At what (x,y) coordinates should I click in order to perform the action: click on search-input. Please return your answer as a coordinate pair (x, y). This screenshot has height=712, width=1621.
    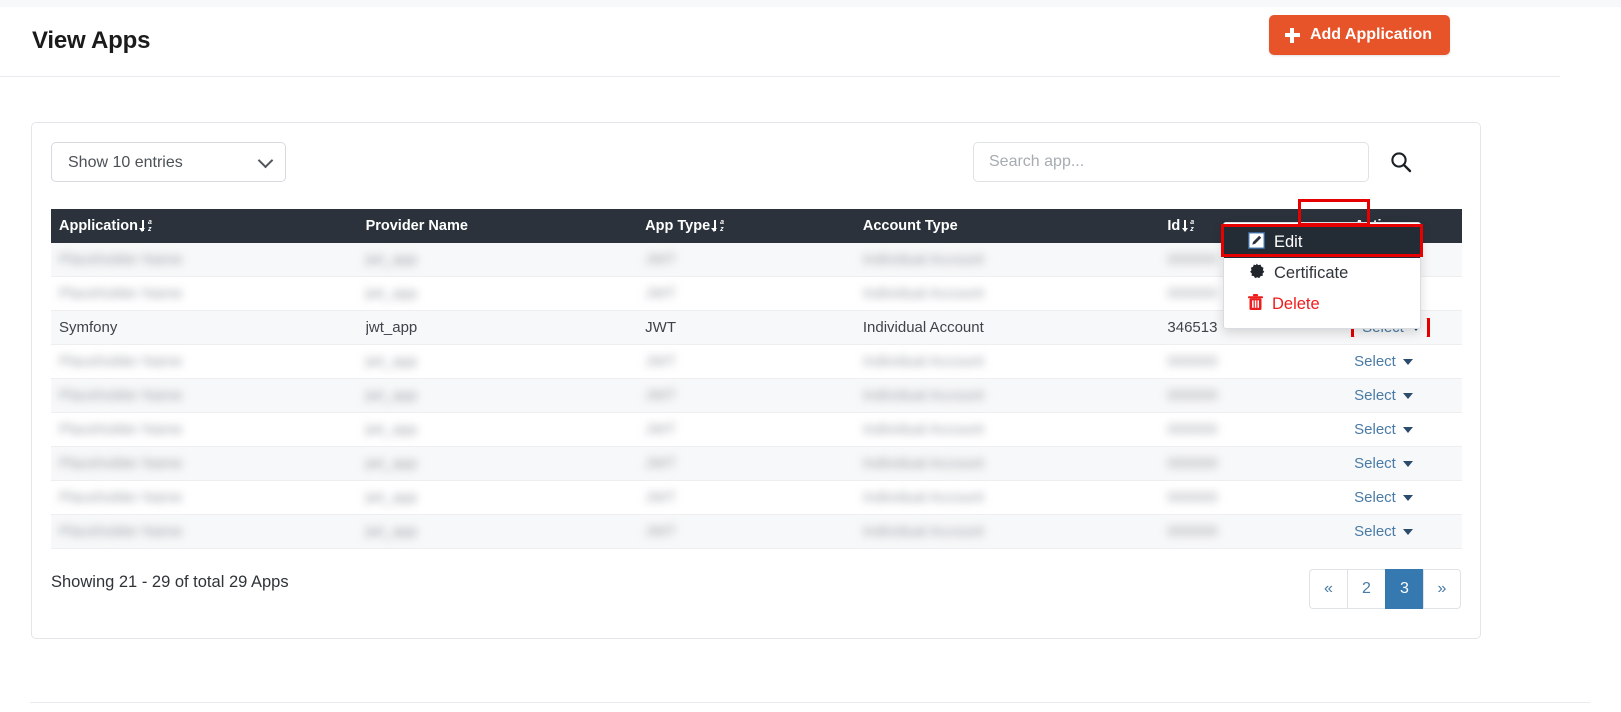
    Looking at the image, I should click on (1171, 162).